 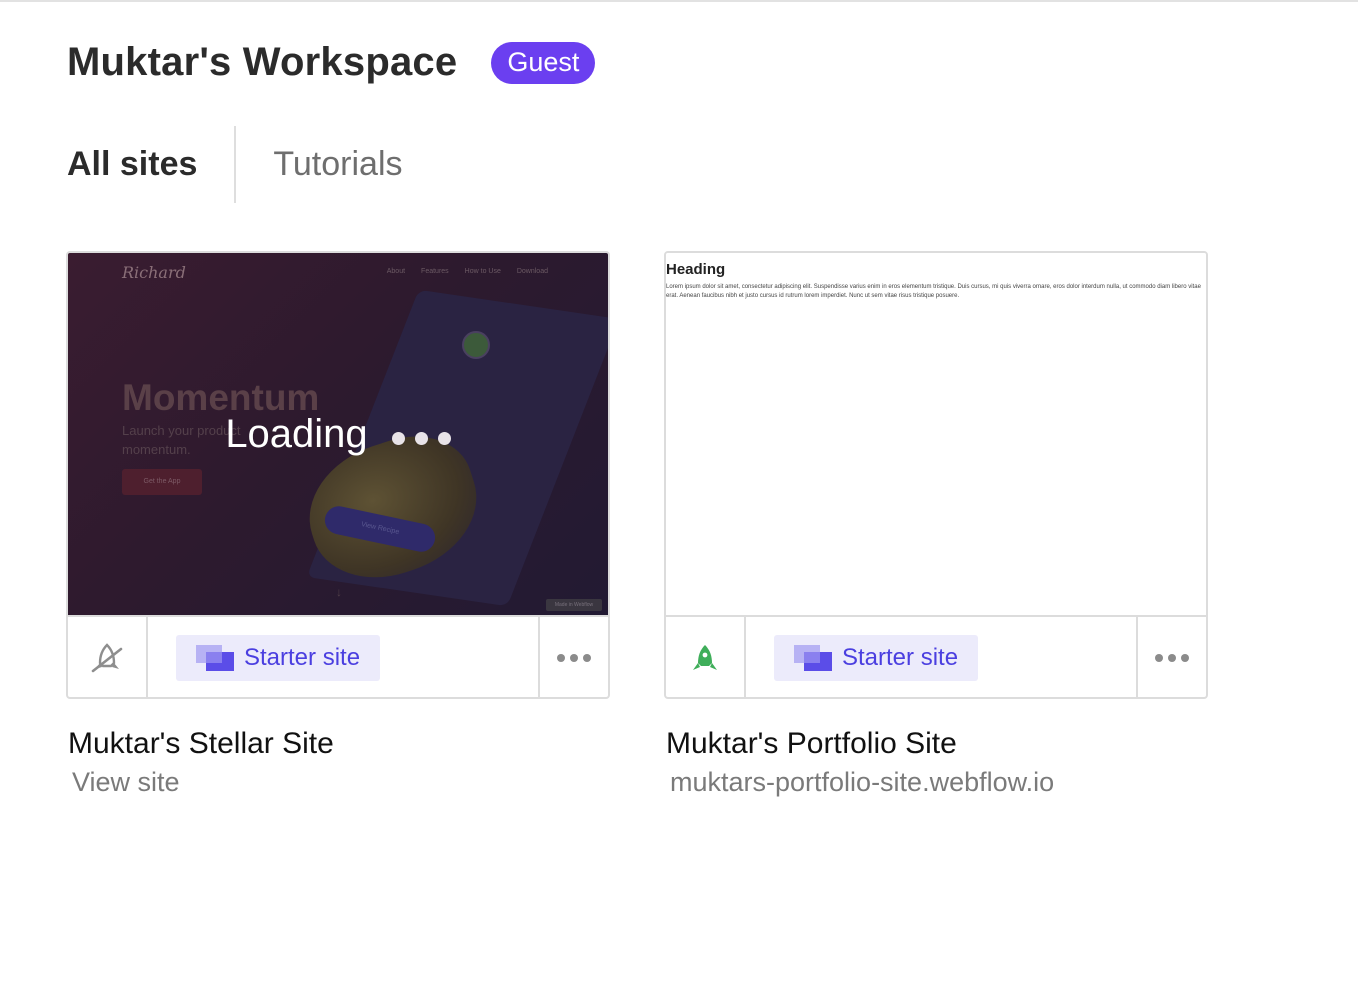 I want to click on unpublished-rocket-icon, so click(x=107, y=658).